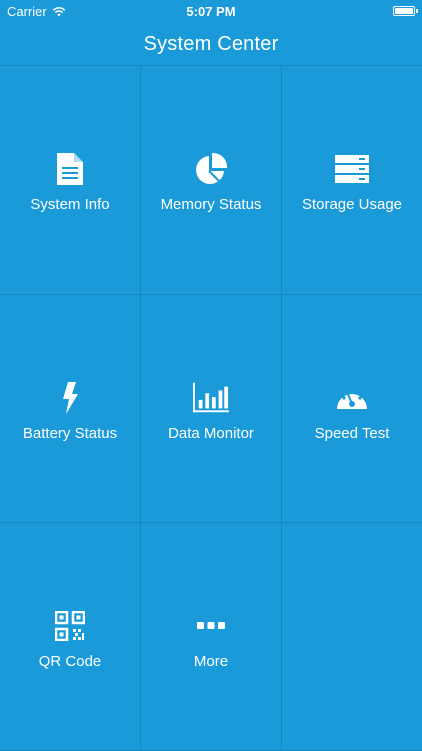 This screenshot has width=422, height=751. I want to click on tile-label: Memory Status, so click(211, 204).